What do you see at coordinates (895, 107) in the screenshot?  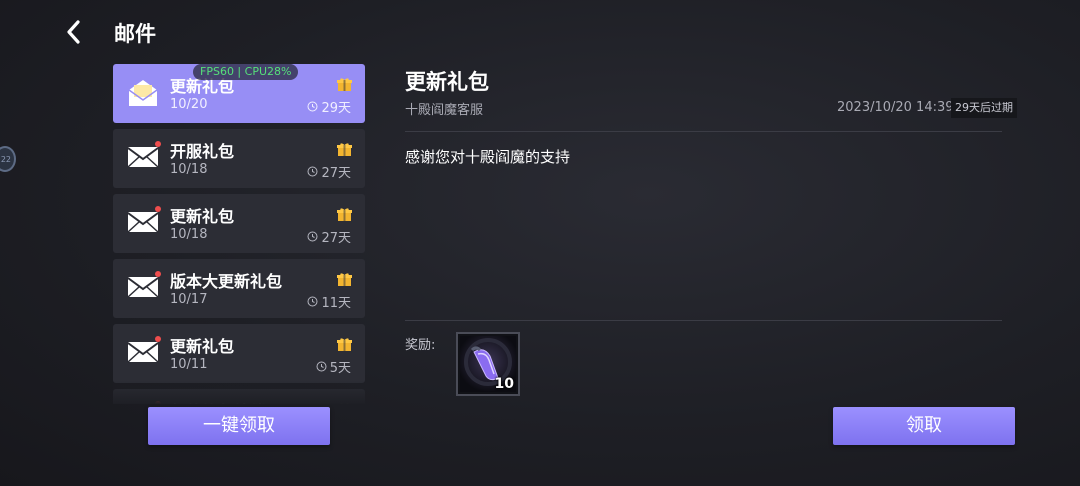 I see `mail-timestamp: 2023/10/20 14:39` at bounding box center [895, 107].